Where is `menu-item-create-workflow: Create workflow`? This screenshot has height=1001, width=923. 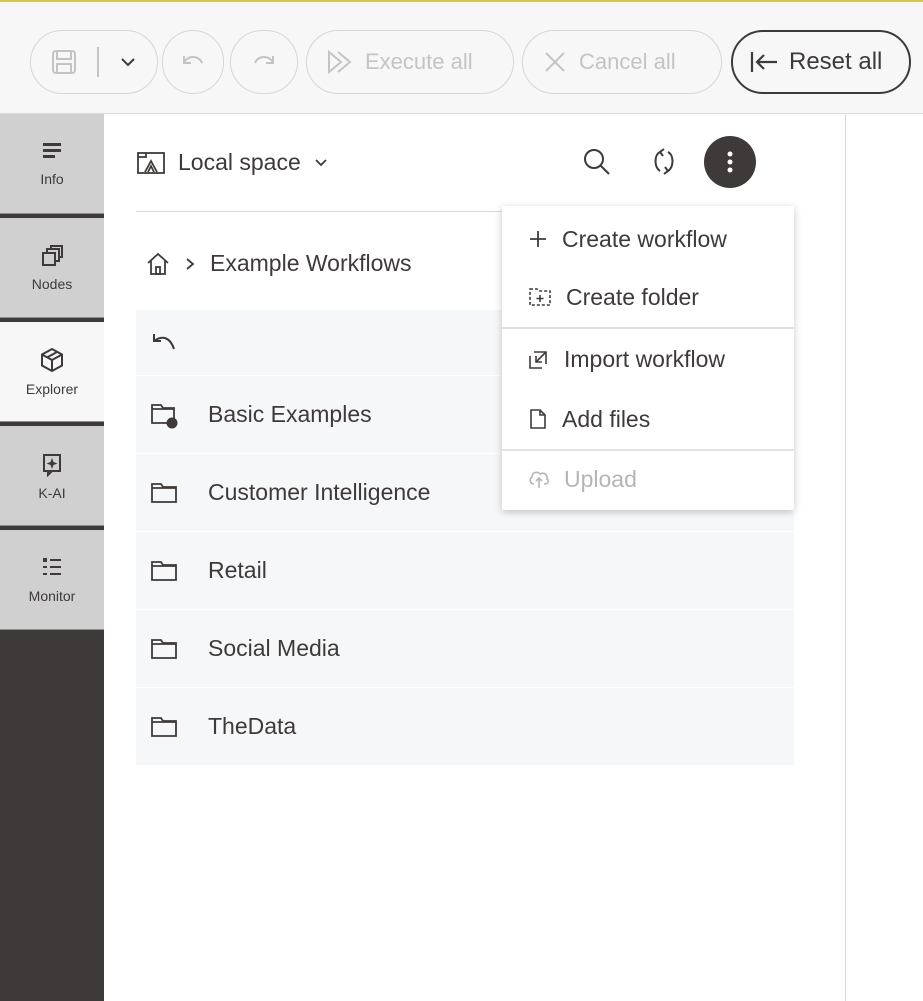 menu-item-create-workflow: Create workflow is located at coordinates (648, 239).